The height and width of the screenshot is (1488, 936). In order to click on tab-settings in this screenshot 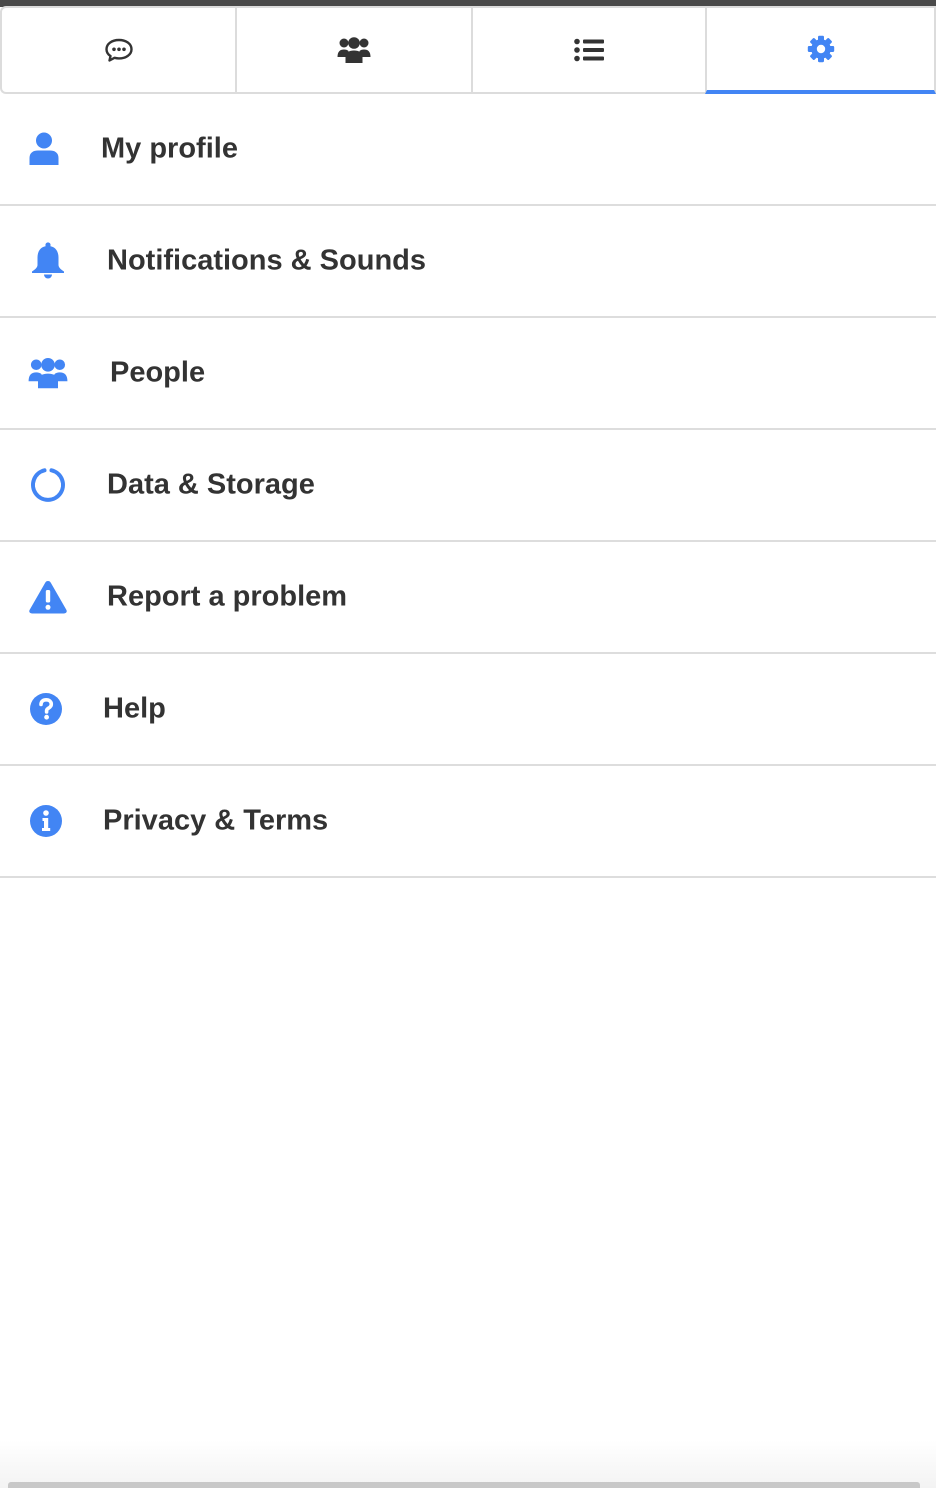, I will do `click(820, 50)`.